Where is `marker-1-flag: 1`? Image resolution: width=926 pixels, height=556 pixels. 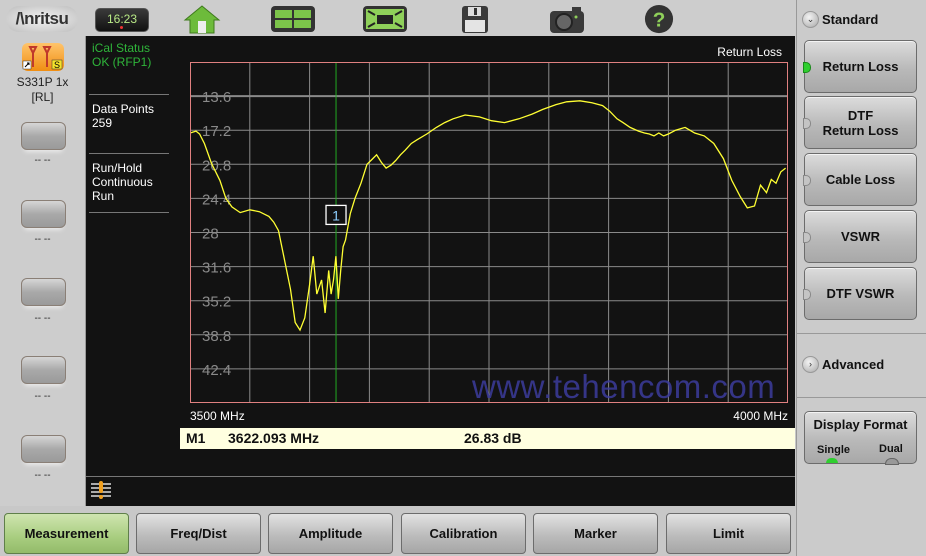
marker-1-flag: 1 is located at coordinates (336, 215).